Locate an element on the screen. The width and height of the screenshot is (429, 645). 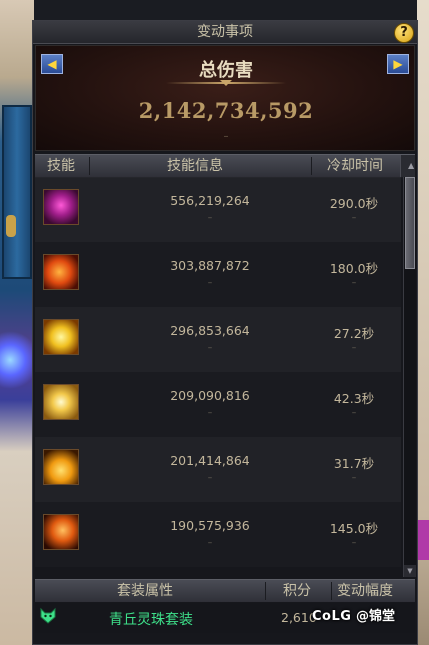
column-cooldown: 冷却时间 is located at coordinates (355, 166).